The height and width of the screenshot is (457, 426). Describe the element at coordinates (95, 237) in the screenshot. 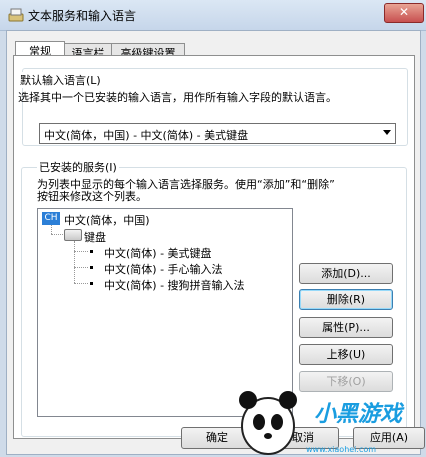

I see `tree-keyboard-node: 键盘` at that location.